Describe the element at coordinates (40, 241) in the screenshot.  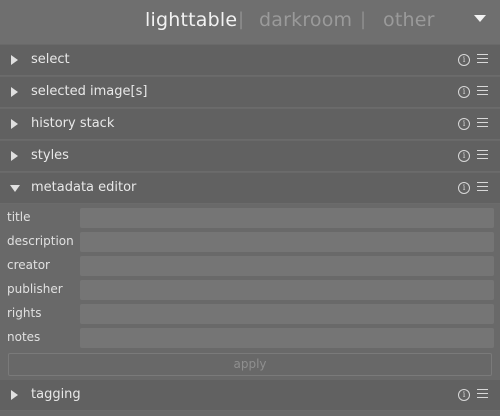
I see `field-label-description: description` at that location.